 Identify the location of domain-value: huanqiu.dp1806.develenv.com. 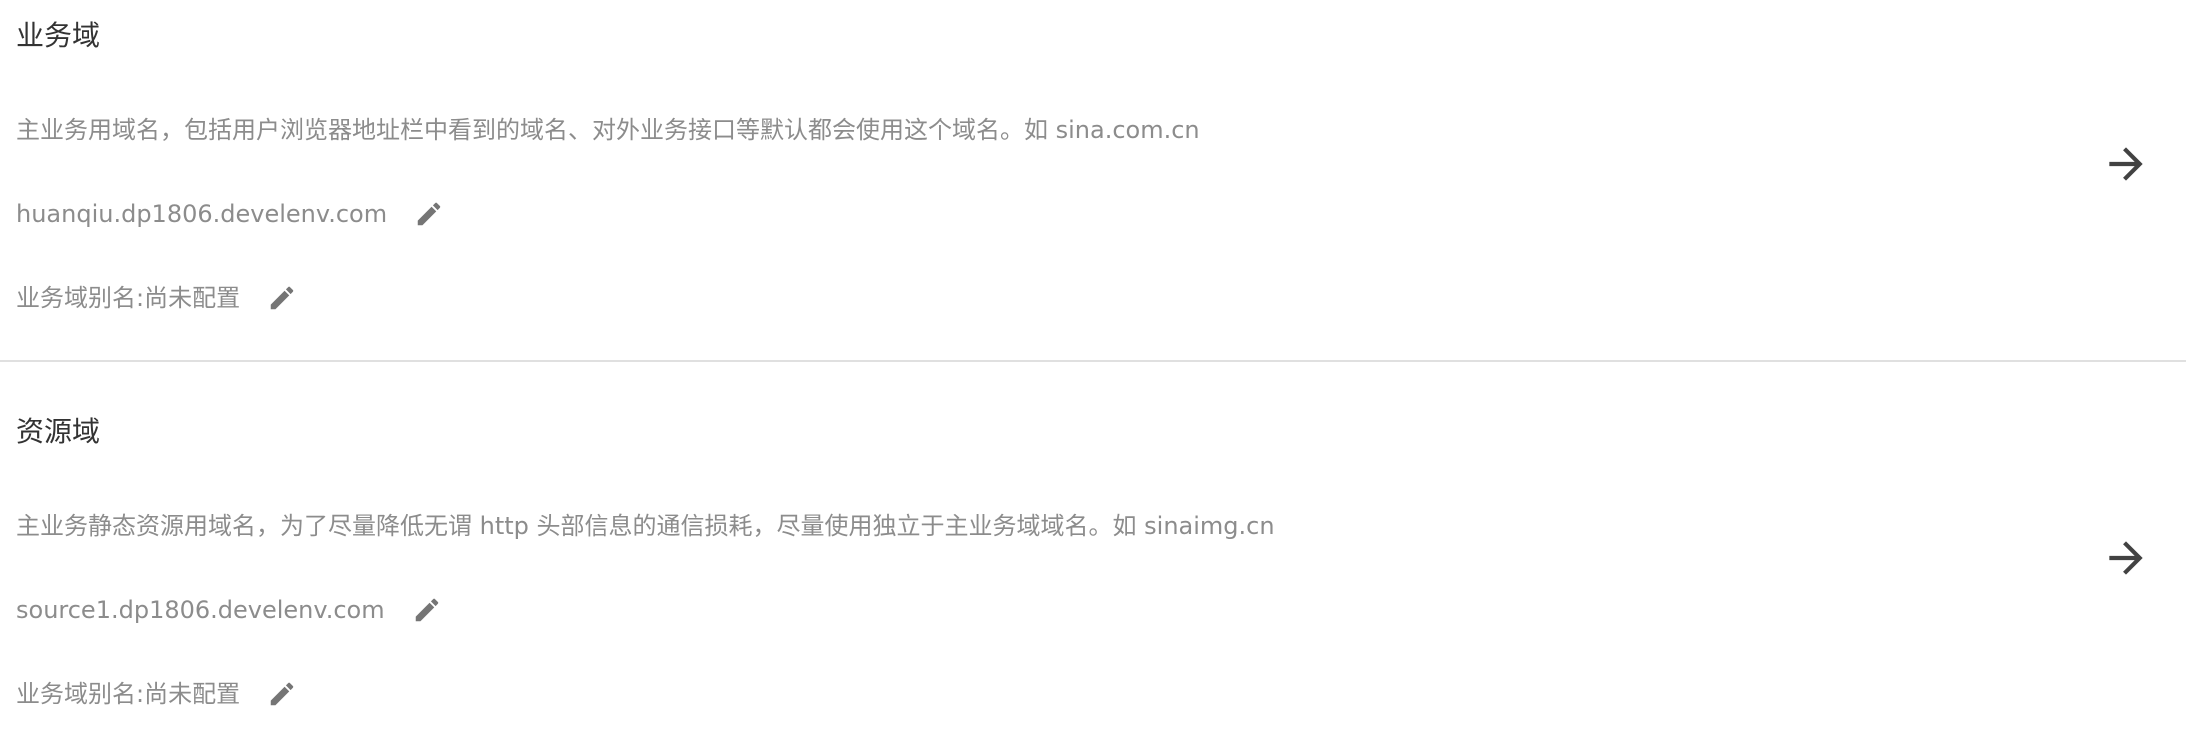
(202, 214).